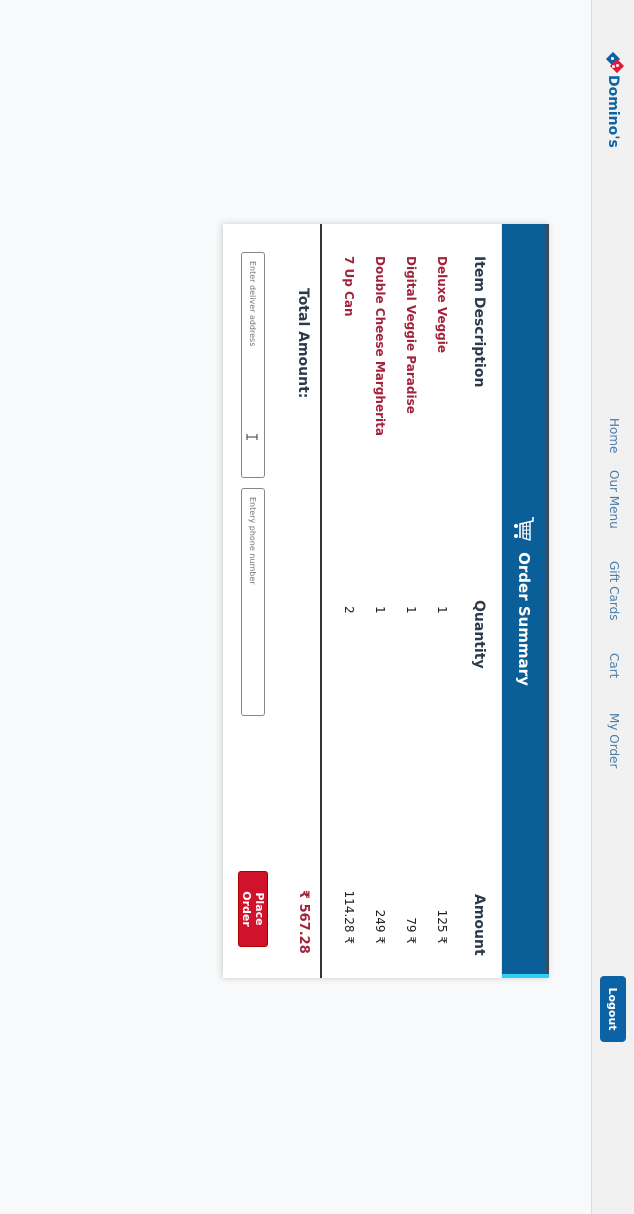  I want to click on brand-name: Domino's, so click(613, 111).